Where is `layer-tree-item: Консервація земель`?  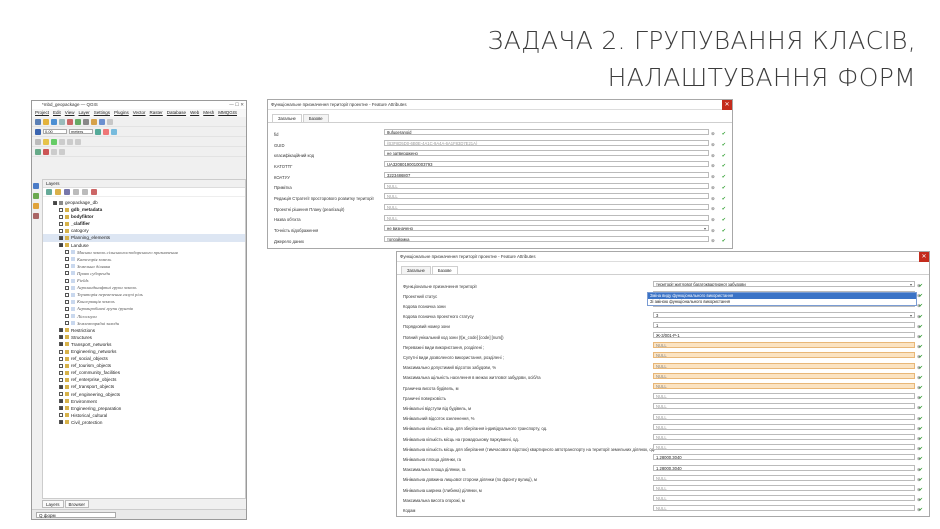
layer-tree-item: Консервація земель is located at coordinates (144, 301).